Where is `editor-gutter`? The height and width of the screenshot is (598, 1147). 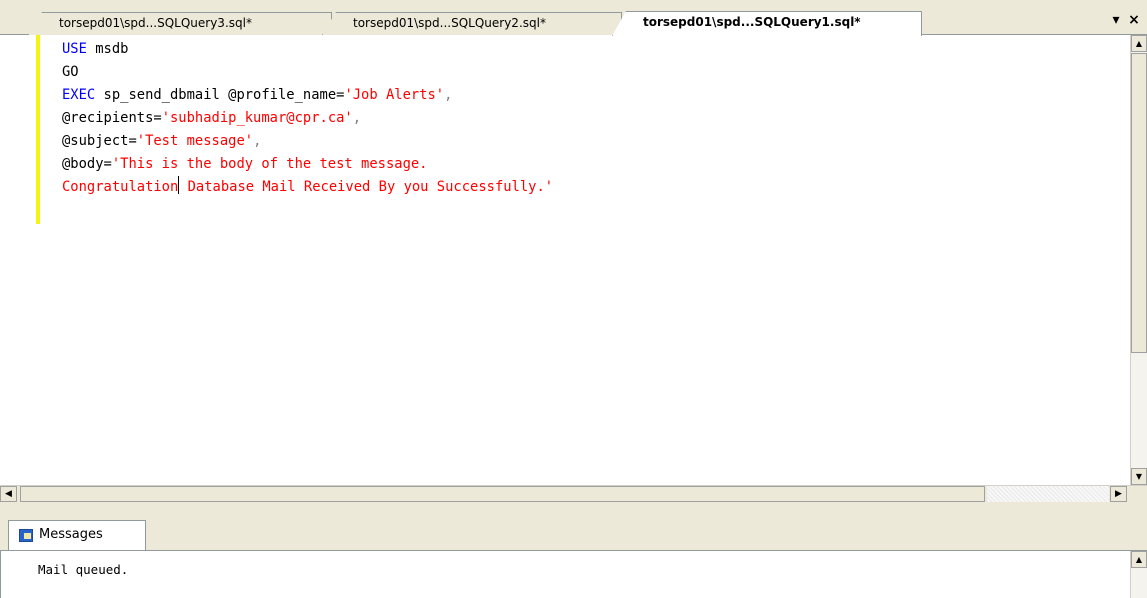 editor-gutter is located at coordinates (18, 260).